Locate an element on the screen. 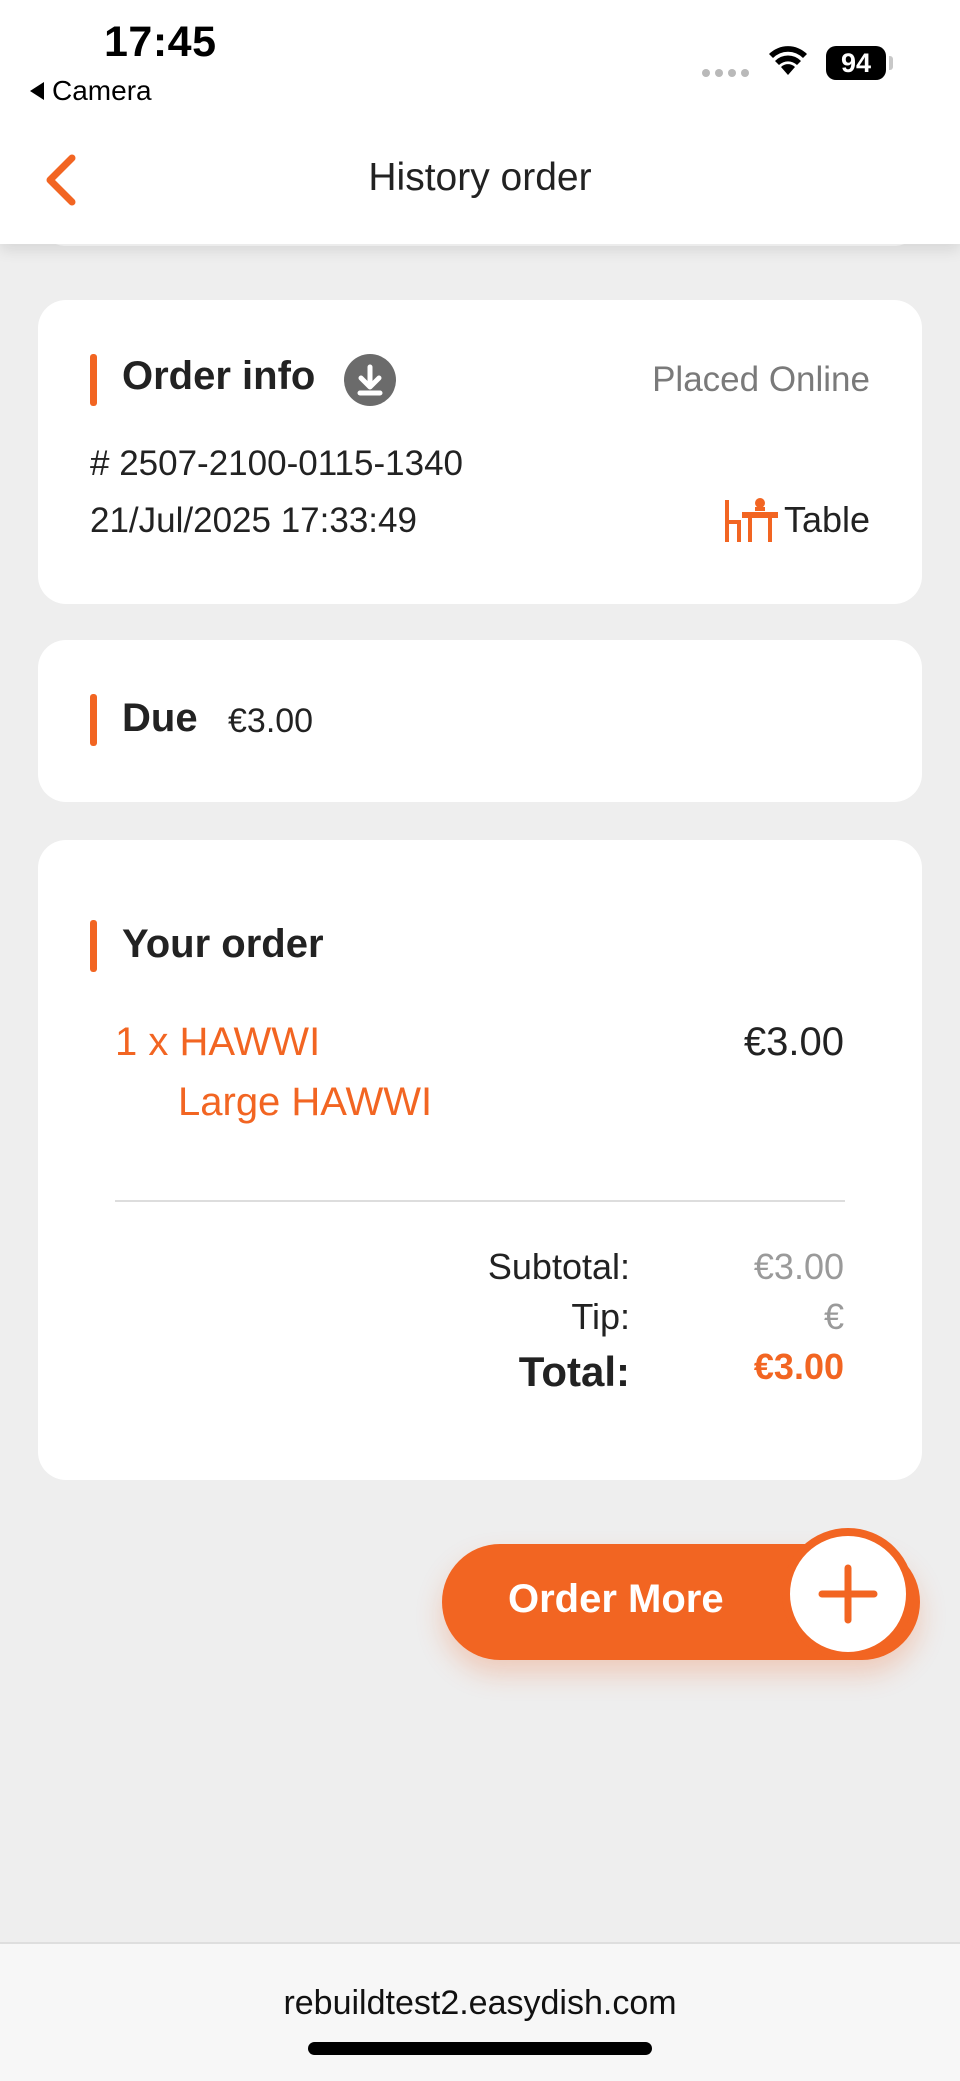  divider is located at coordinates (480, 1201).